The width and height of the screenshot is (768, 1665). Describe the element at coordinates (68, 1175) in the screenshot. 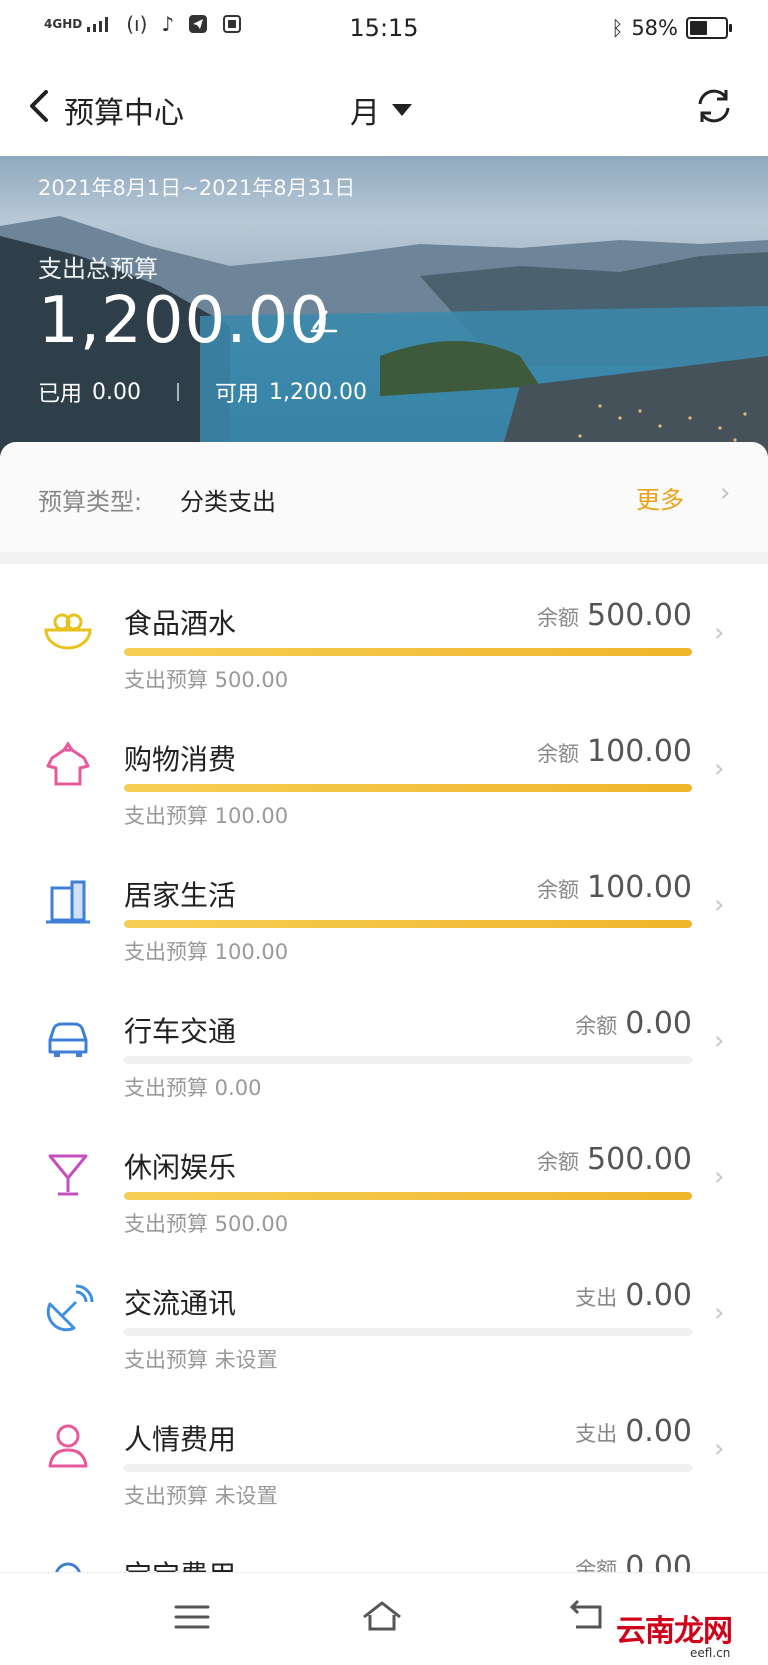

I see `cocktail-icon` at that location.